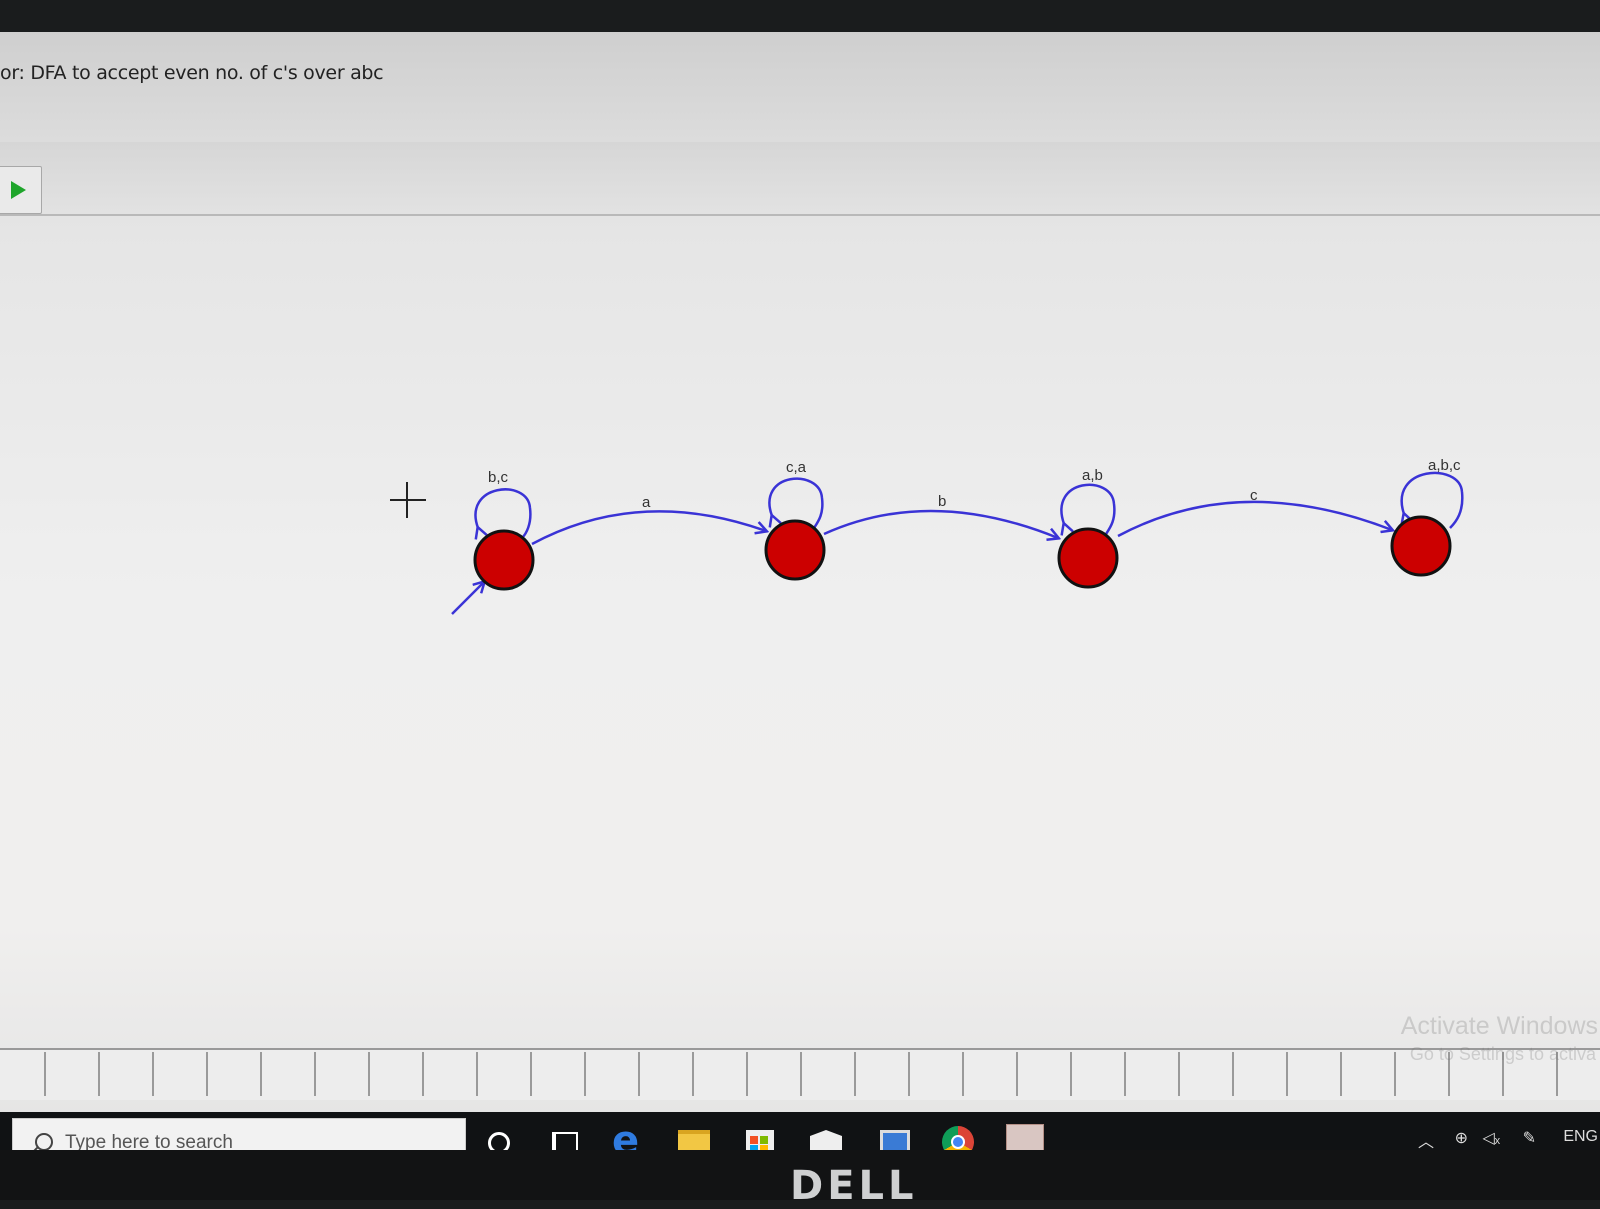 Image resolution: width=1600 pixels, height=1209 pixels. Describe the element at coordinates (1092, 475) in the screenshot. I see `label-self-loop-q2: a,b` at that location.